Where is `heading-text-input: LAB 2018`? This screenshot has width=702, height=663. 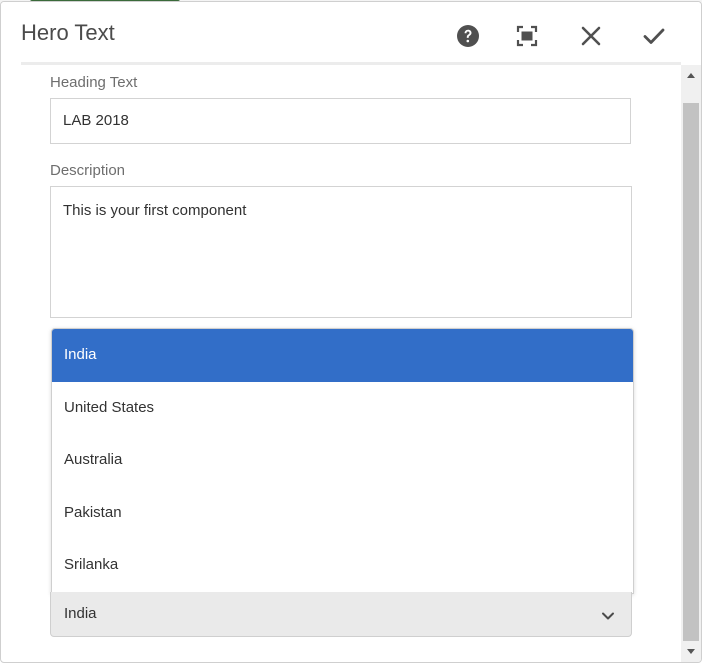
heading-text-input: LAB 2018 is located at coordinates (340, 121).